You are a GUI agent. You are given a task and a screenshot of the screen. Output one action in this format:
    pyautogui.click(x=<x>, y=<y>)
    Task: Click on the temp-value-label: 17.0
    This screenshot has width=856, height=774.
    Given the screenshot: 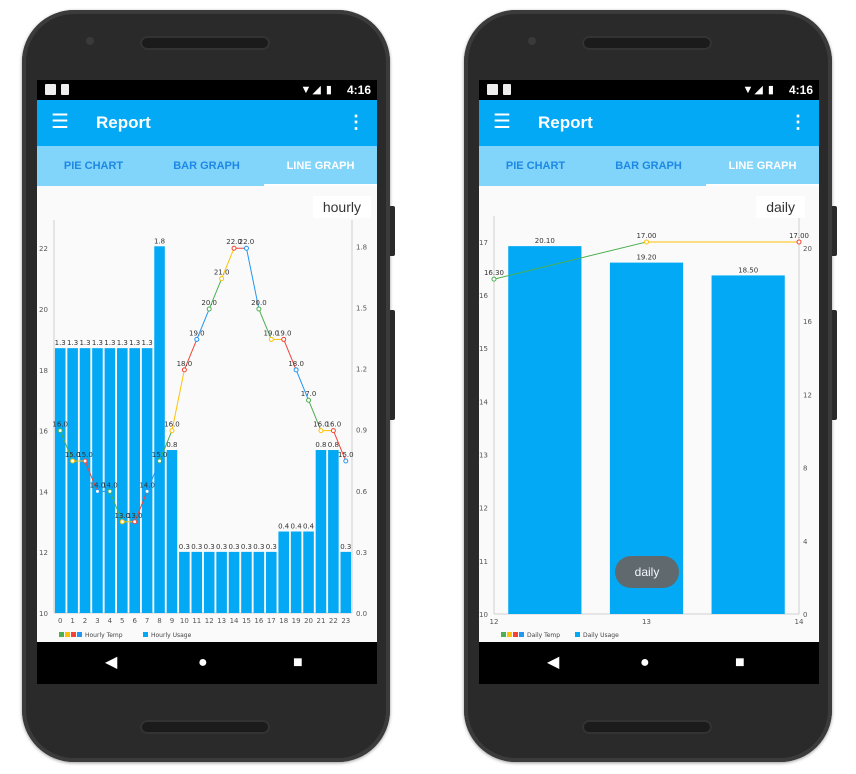 What is the action you would take?
    pyautogui.click(x=309, y=394)
    